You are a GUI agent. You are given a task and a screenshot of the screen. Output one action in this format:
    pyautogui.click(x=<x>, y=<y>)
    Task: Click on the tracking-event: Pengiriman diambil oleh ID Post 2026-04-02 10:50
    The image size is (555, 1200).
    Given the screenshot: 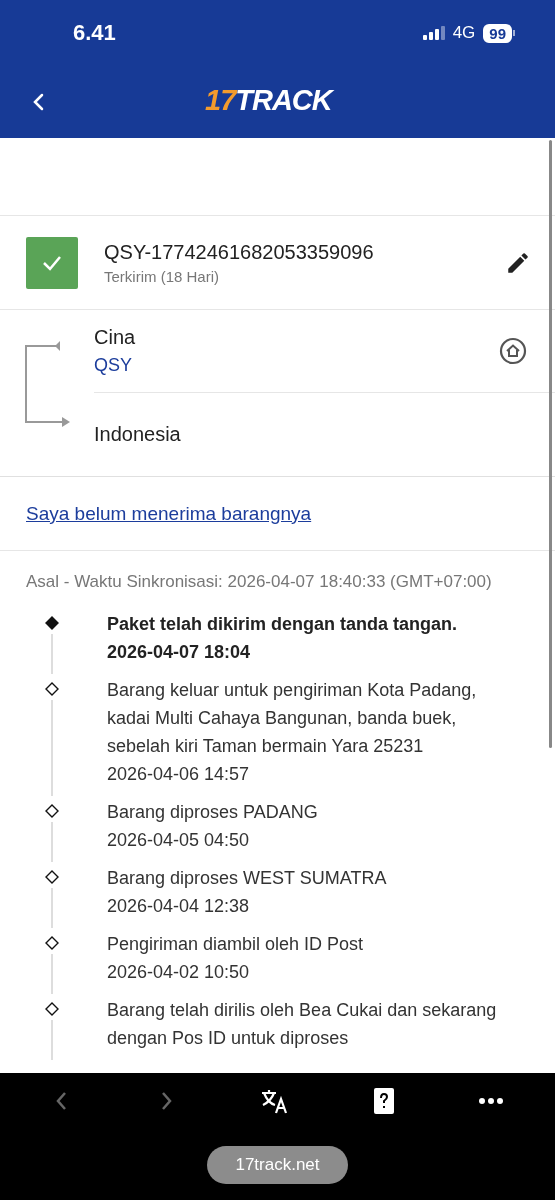 What is the action you would take?
    pyautogui.click(x=236, y=958)
    